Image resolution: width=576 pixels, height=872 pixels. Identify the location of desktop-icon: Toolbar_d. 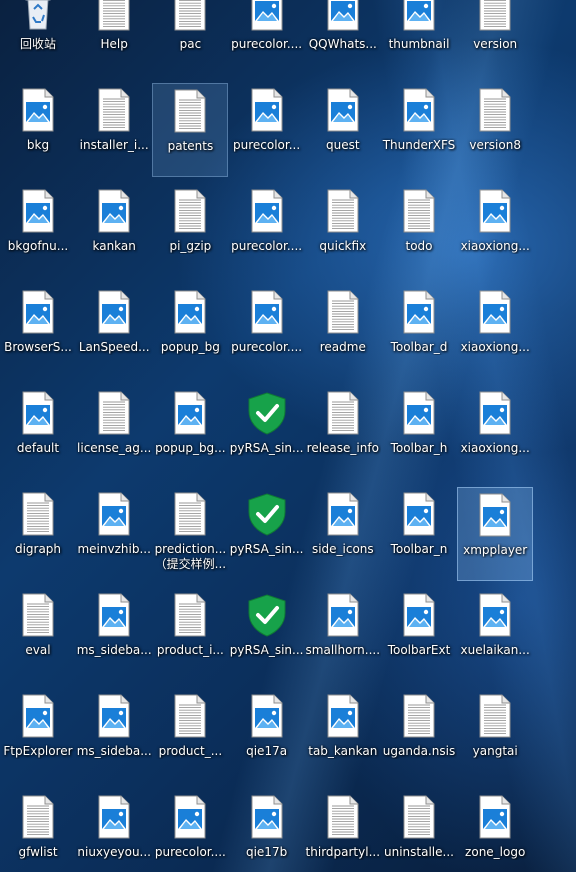
(419, 332).